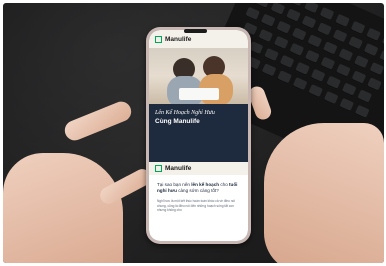 Image resolution: width=386 pixels, height=266 pixels. I want to click on hero-photo, so click(198, 76).